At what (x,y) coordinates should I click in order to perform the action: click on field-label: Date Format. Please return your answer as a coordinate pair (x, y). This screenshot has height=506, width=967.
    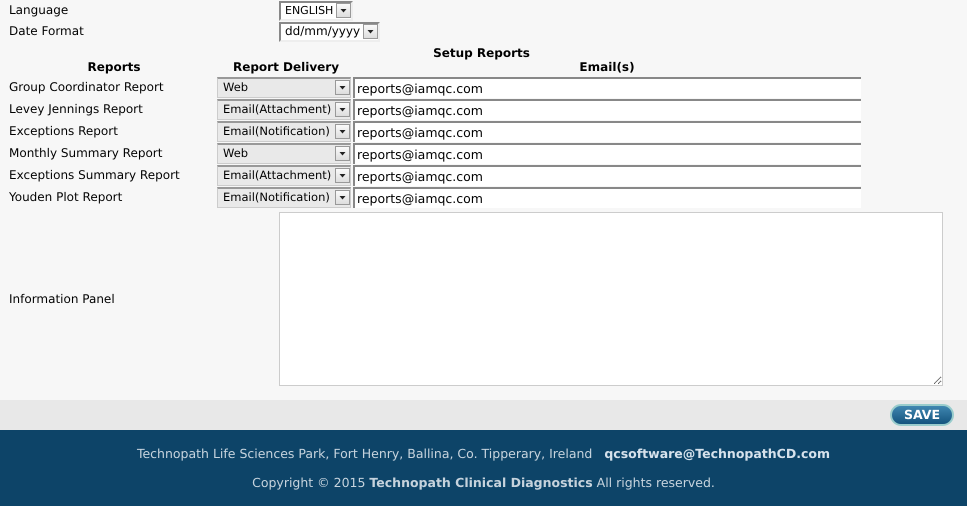
    Looking at the image, I should click on (47, 31).